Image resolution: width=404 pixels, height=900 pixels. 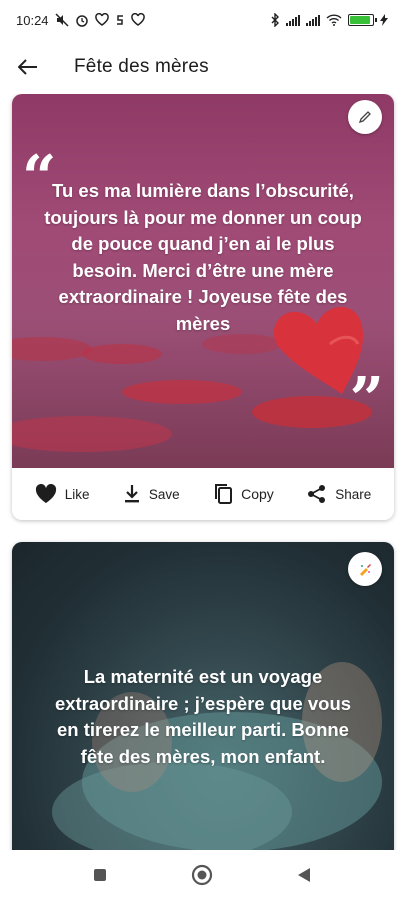 What do you see at coordinates (202, 20) in the screenshot?
I see `status-bar: 10:24` at bounding box center [202, 20].